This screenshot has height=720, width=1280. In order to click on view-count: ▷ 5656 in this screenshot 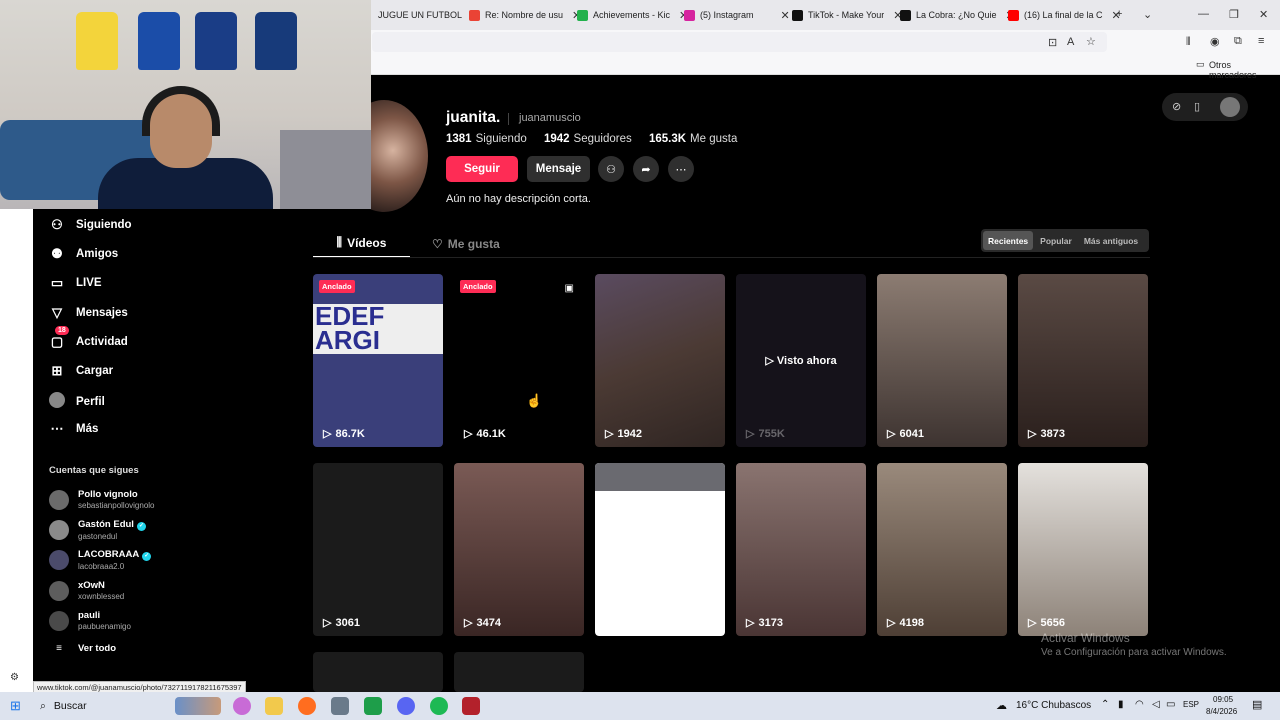, I will do `click(1046, 623)`.